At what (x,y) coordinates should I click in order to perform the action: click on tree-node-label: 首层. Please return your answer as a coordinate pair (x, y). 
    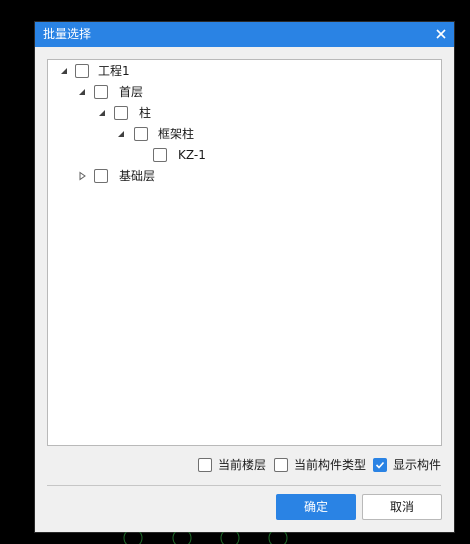
    Looking at the image, I should click on (131, 92).